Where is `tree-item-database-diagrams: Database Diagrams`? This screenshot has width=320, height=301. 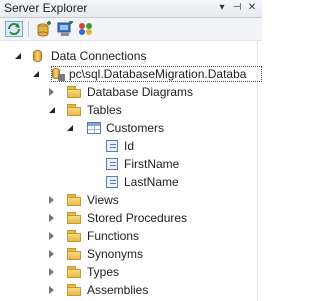
tree-item-database-diagrams: Database Diagrams is located at coordinates (131, 92).